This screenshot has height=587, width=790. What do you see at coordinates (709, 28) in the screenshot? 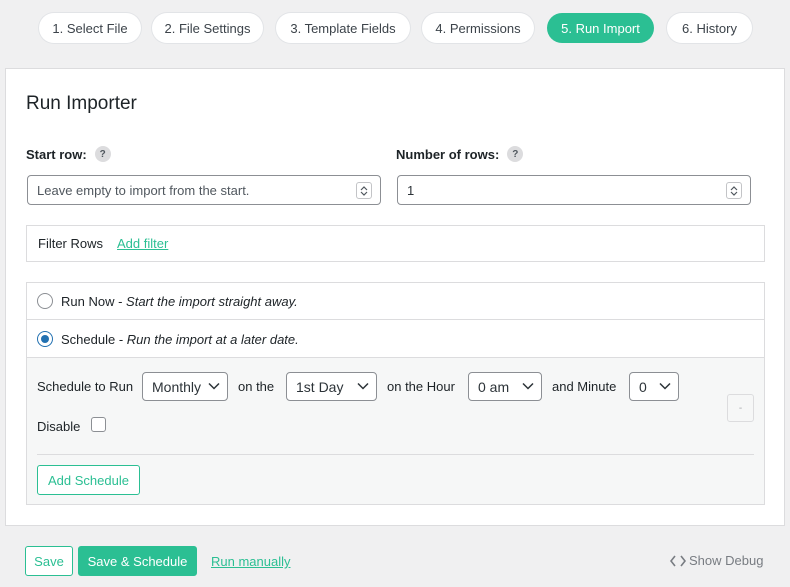
I see `tab-history: 6. History` at bounding box center [709, 28].